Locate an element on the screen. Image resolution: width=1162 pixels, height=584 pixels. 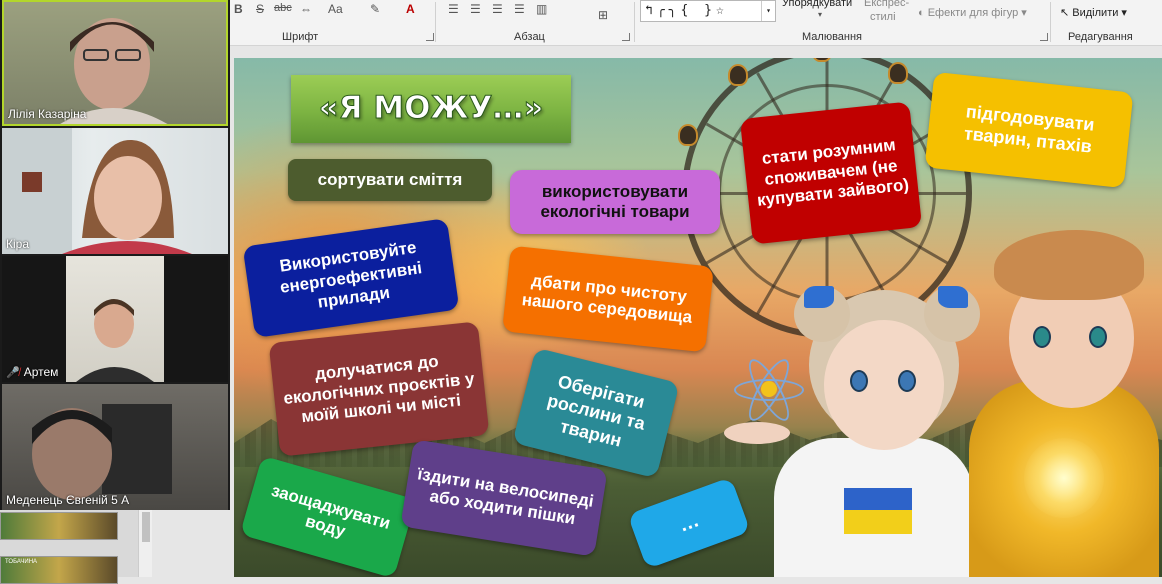
participant-name: Лілія Казаріна is located at coordinates (47, 114).